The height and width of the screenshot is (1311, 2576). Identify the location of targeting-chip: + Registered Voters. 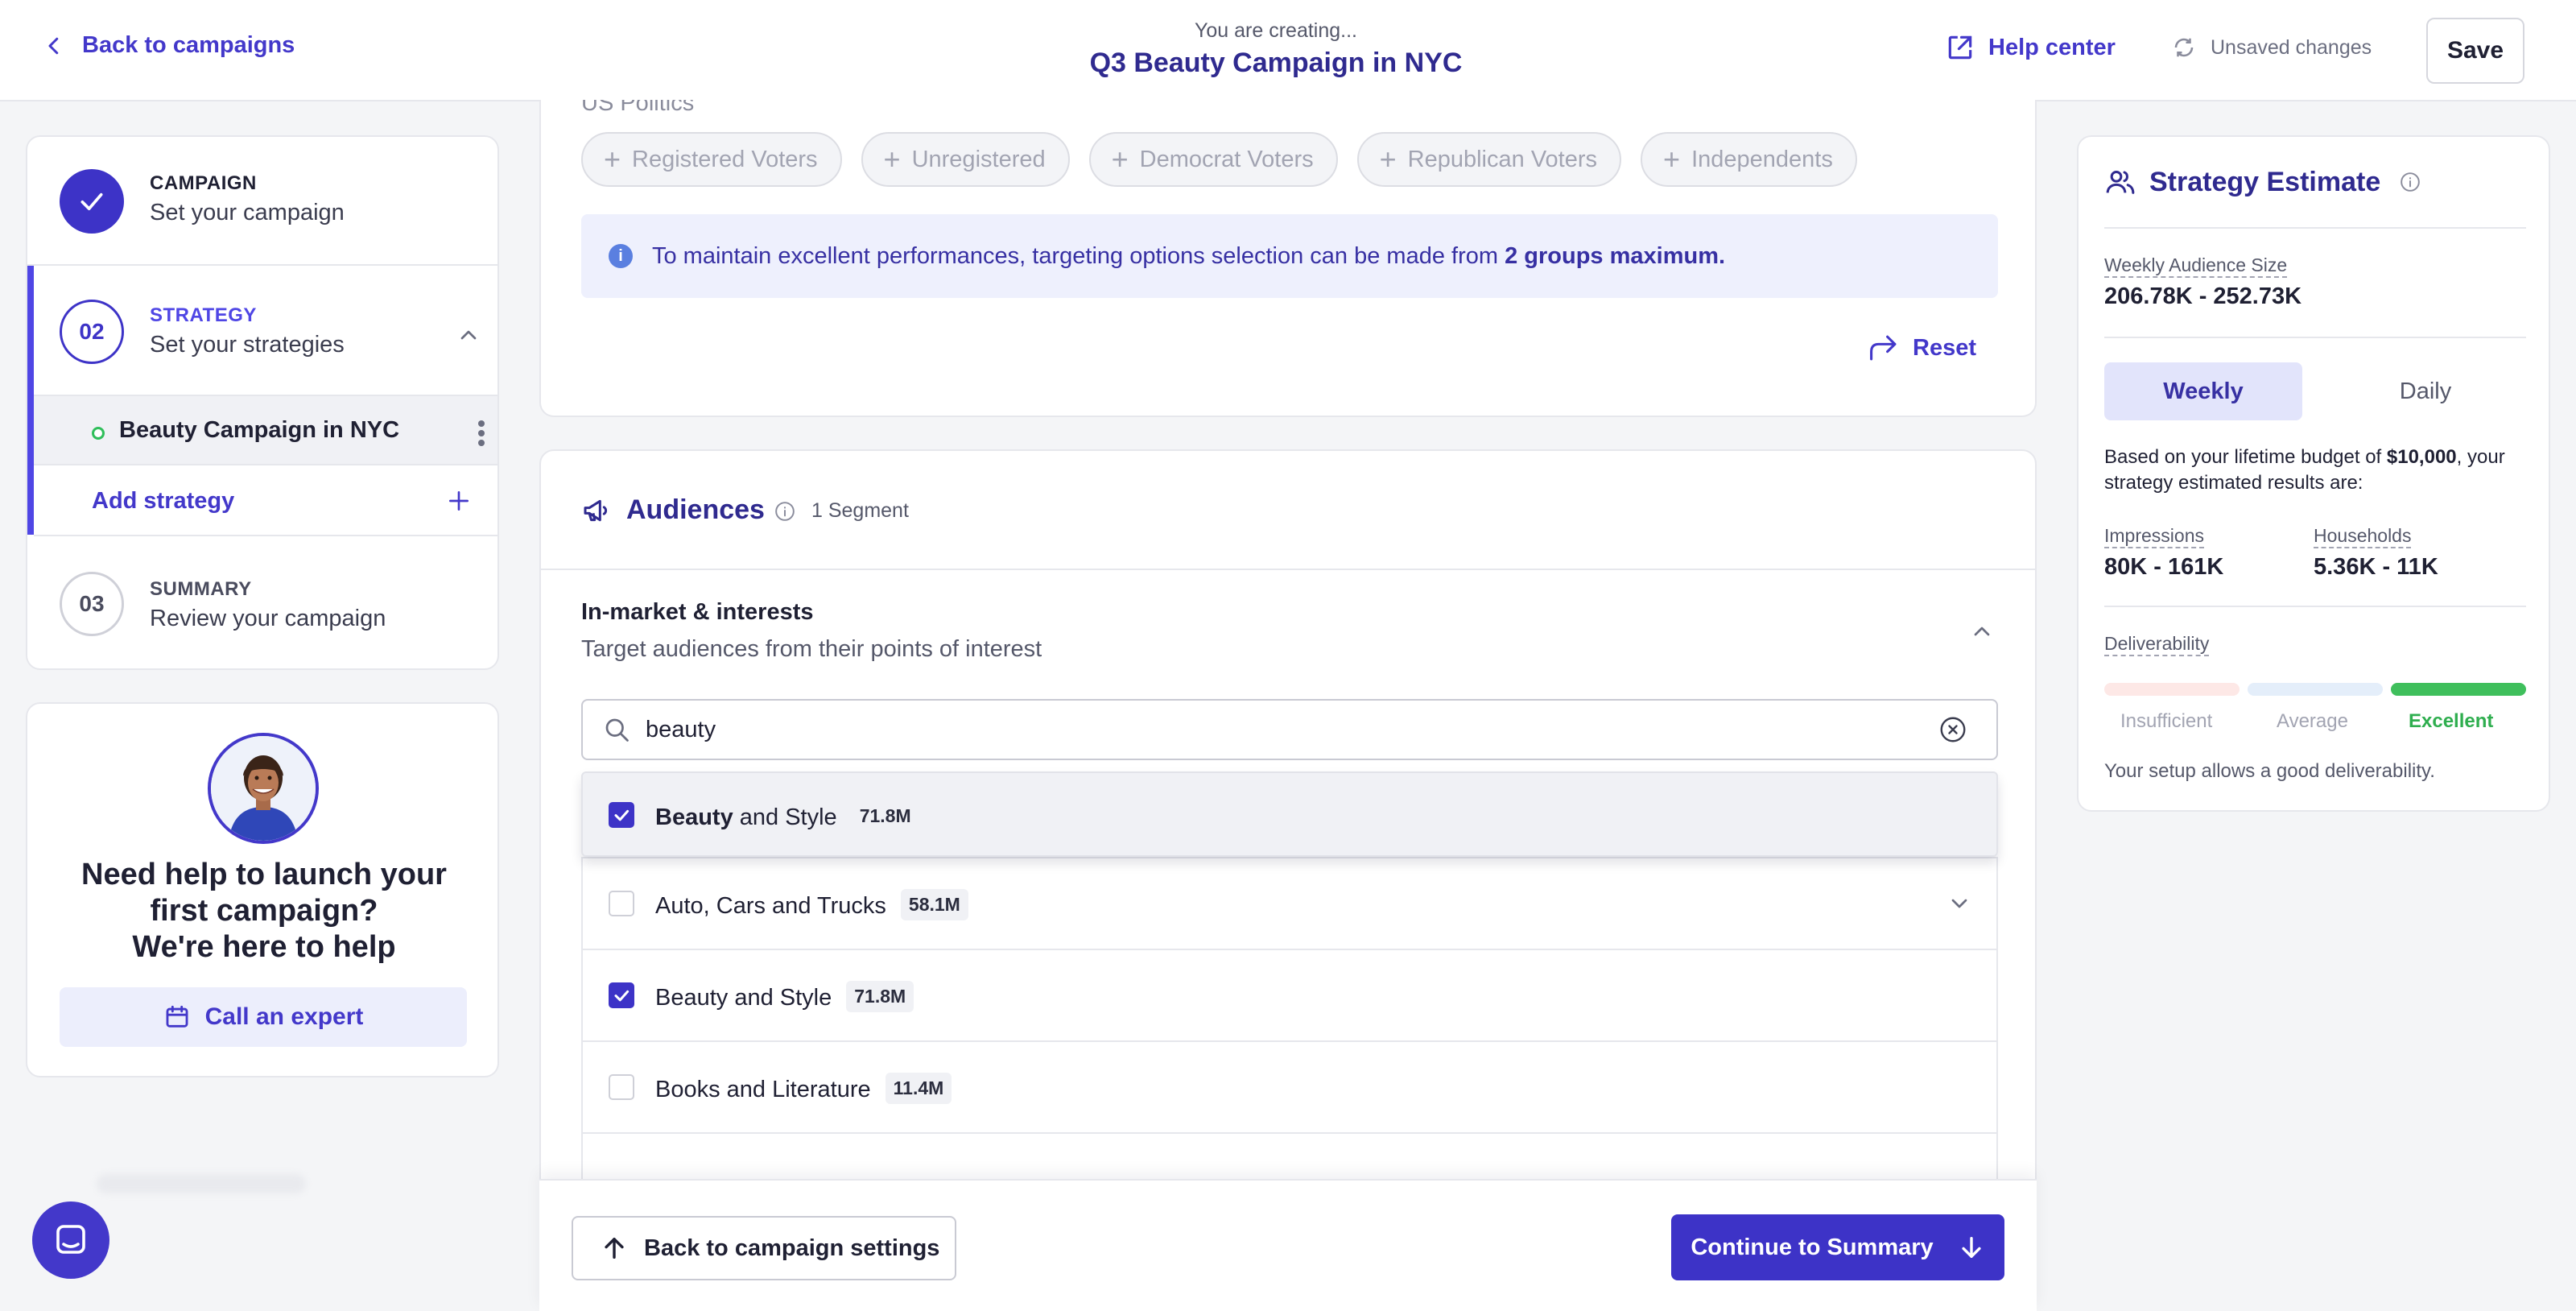
(711, 159).